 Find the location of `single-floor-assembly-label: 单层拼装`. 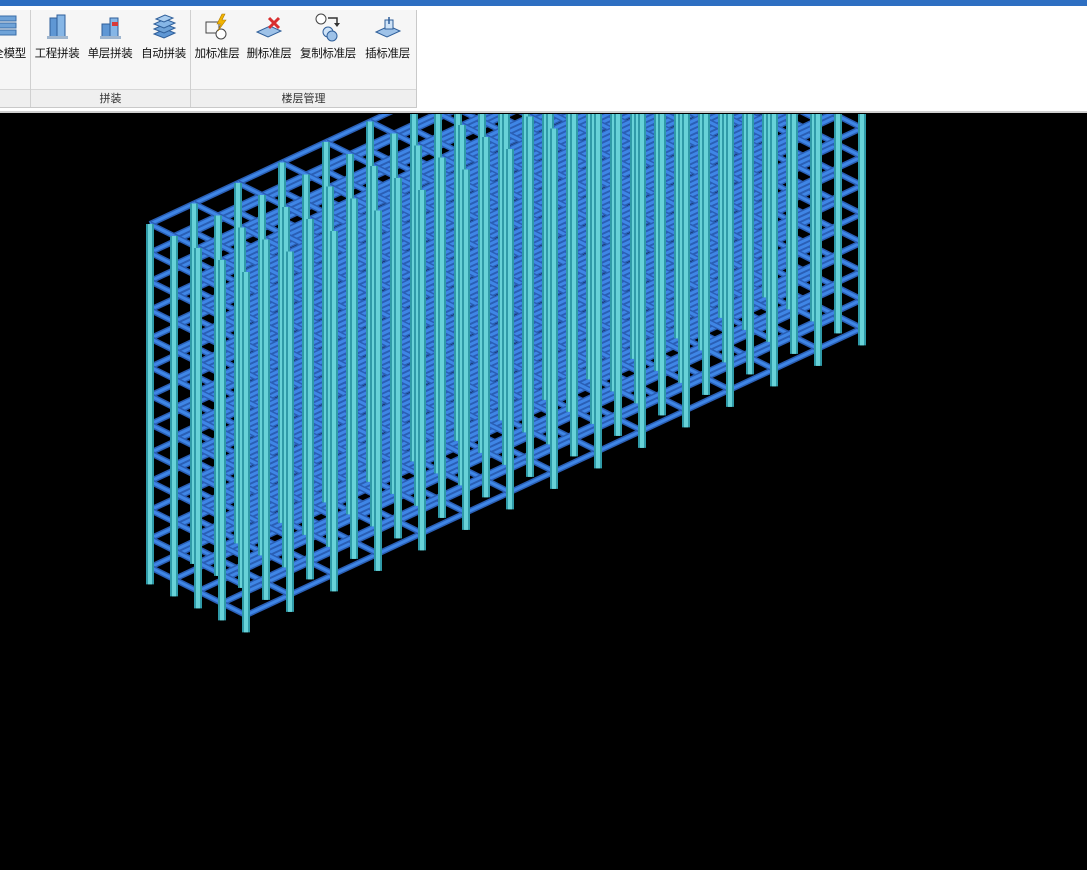

single-floor-assembly-label: 单层拼装 is located at coordinates (110, 53).